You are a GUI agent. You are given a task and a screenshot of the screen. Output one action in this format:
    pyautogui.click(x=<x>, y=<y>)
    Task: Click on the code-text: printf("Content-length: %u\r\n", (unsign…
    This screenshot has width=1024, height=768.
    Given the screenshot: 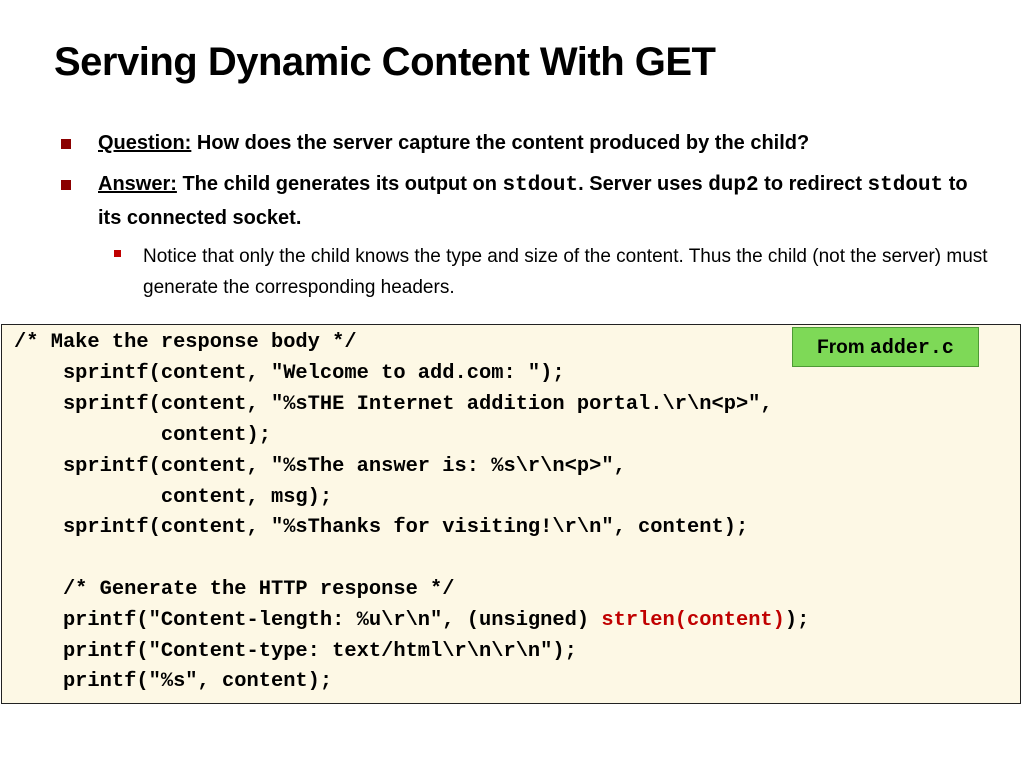 What is the action you would take?
    pyautogui.click(x=308, y=620)
    